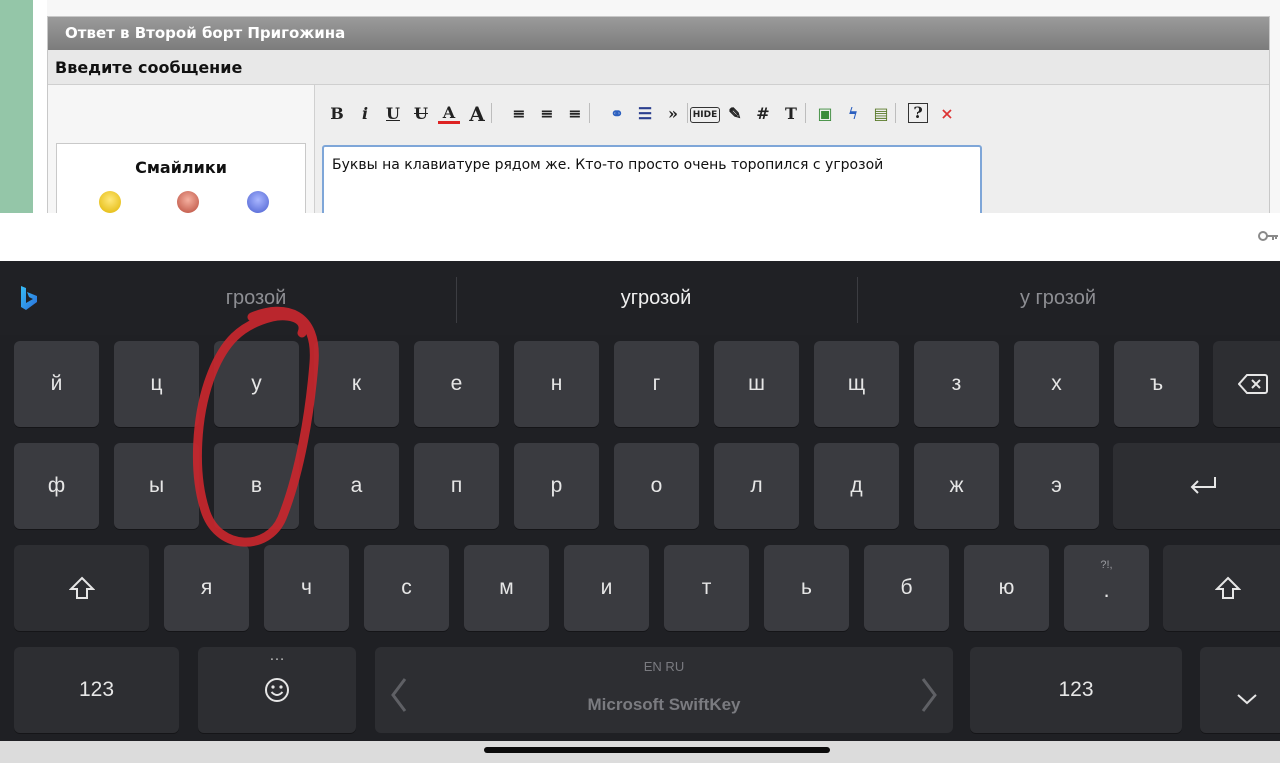 The width and height of the screenshot is (1280, 763). What do you see at coordinates (1056, 384) in the screenshot?
I see `key-х: х` at bounding box center [1056, 384].